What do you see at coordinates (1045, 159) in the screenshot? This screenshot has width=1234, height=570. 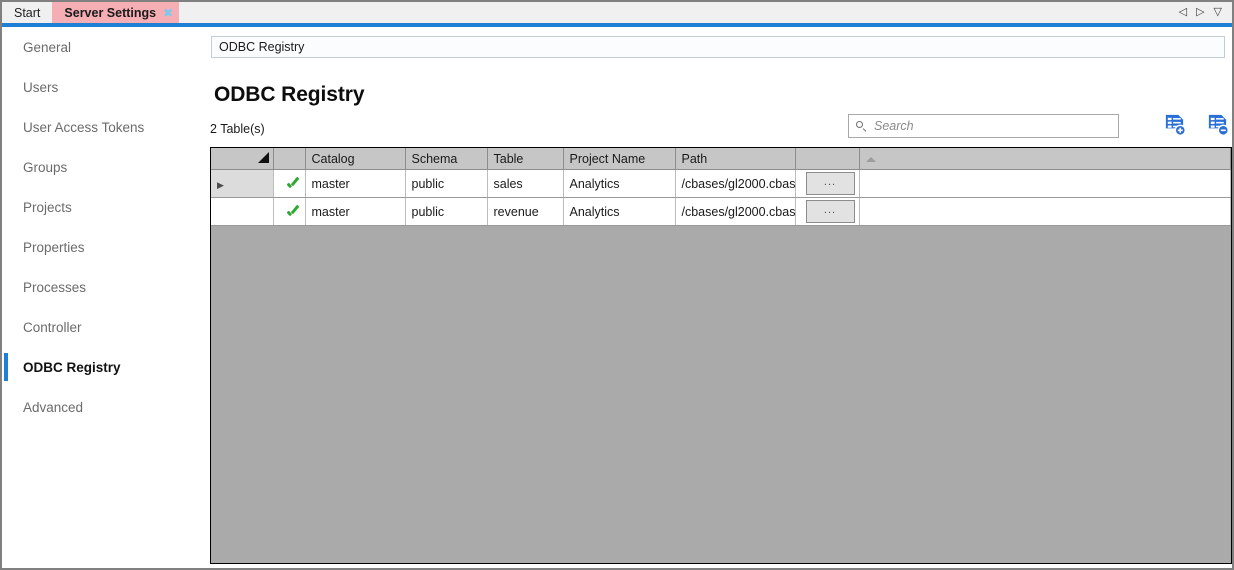 I see `column-header-spacer` at bounding box center [1045, 159].